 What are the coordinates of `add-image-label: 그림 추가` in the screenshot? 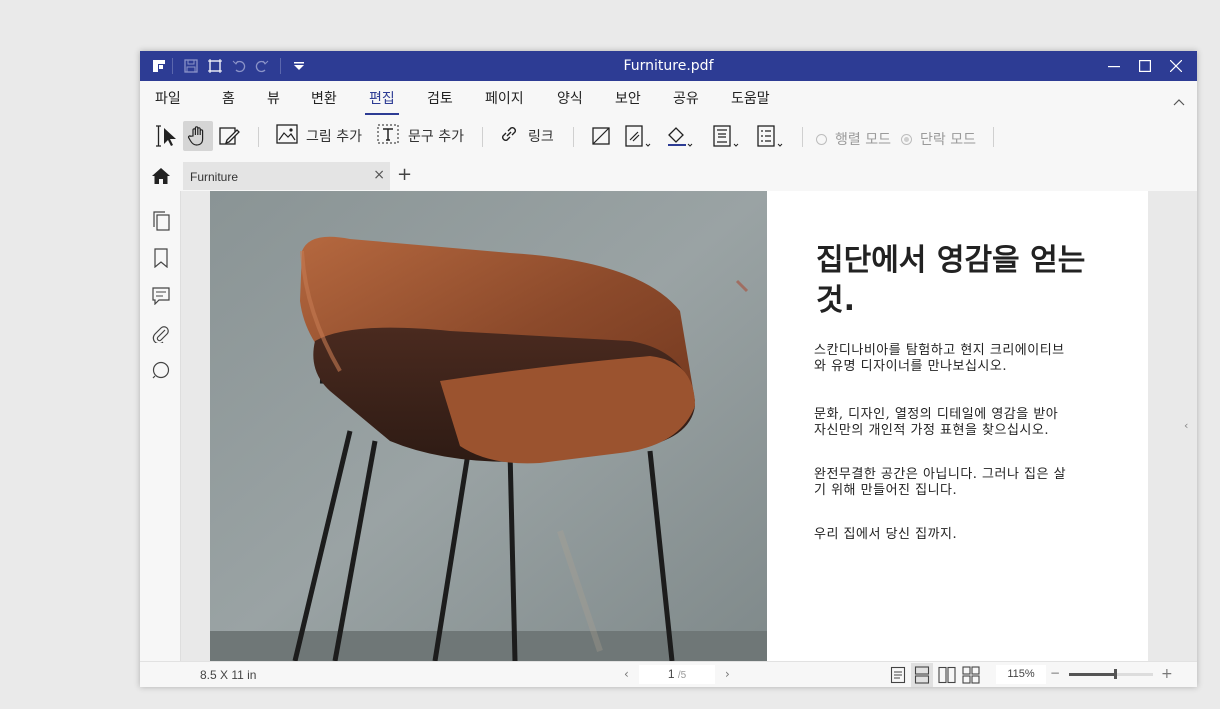 It's located at (334, 137).